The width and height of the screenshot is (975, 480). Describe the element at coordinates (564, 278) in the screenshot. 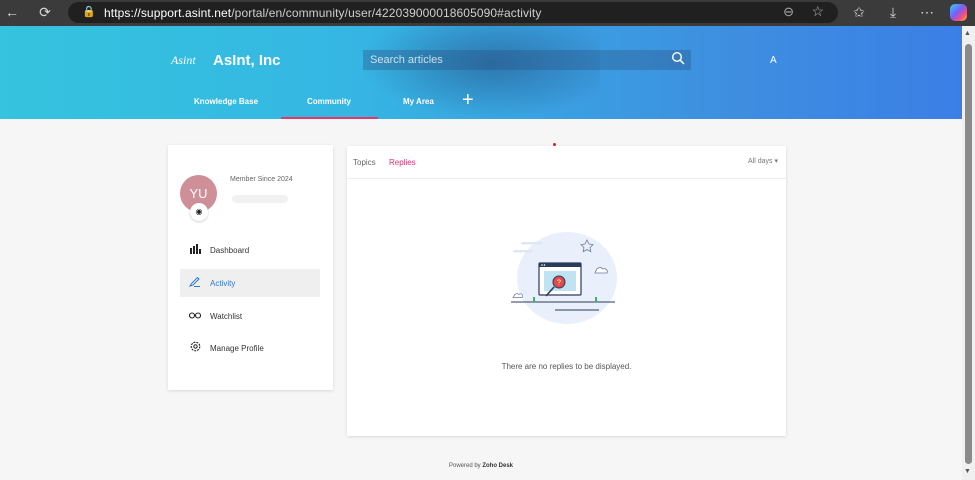

I see `empty-state-illustration: ?` at that location.